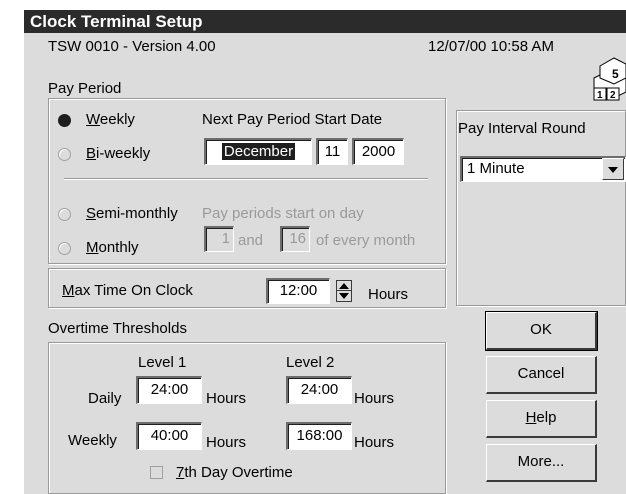  What do you see at coordinates (366, 240) in the screenshot?
I see `every-month-label: of every month` at bounding box center [366, 240].